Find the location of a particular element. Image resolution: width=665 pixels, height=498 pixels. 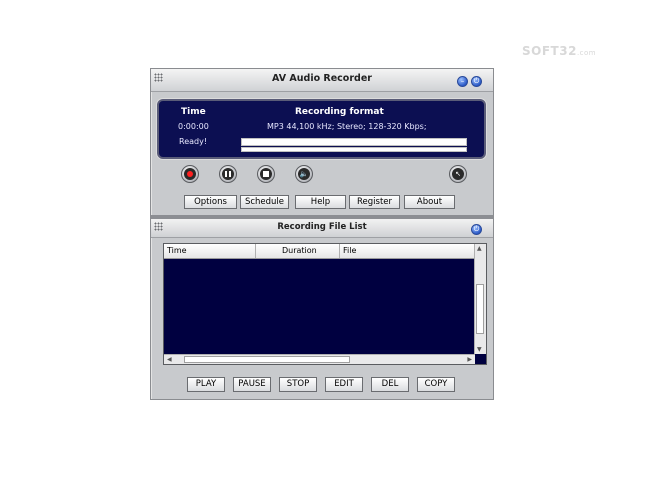

title-bar: AV Audio Recorder – ⏻ is located at coordinates (322, 80).